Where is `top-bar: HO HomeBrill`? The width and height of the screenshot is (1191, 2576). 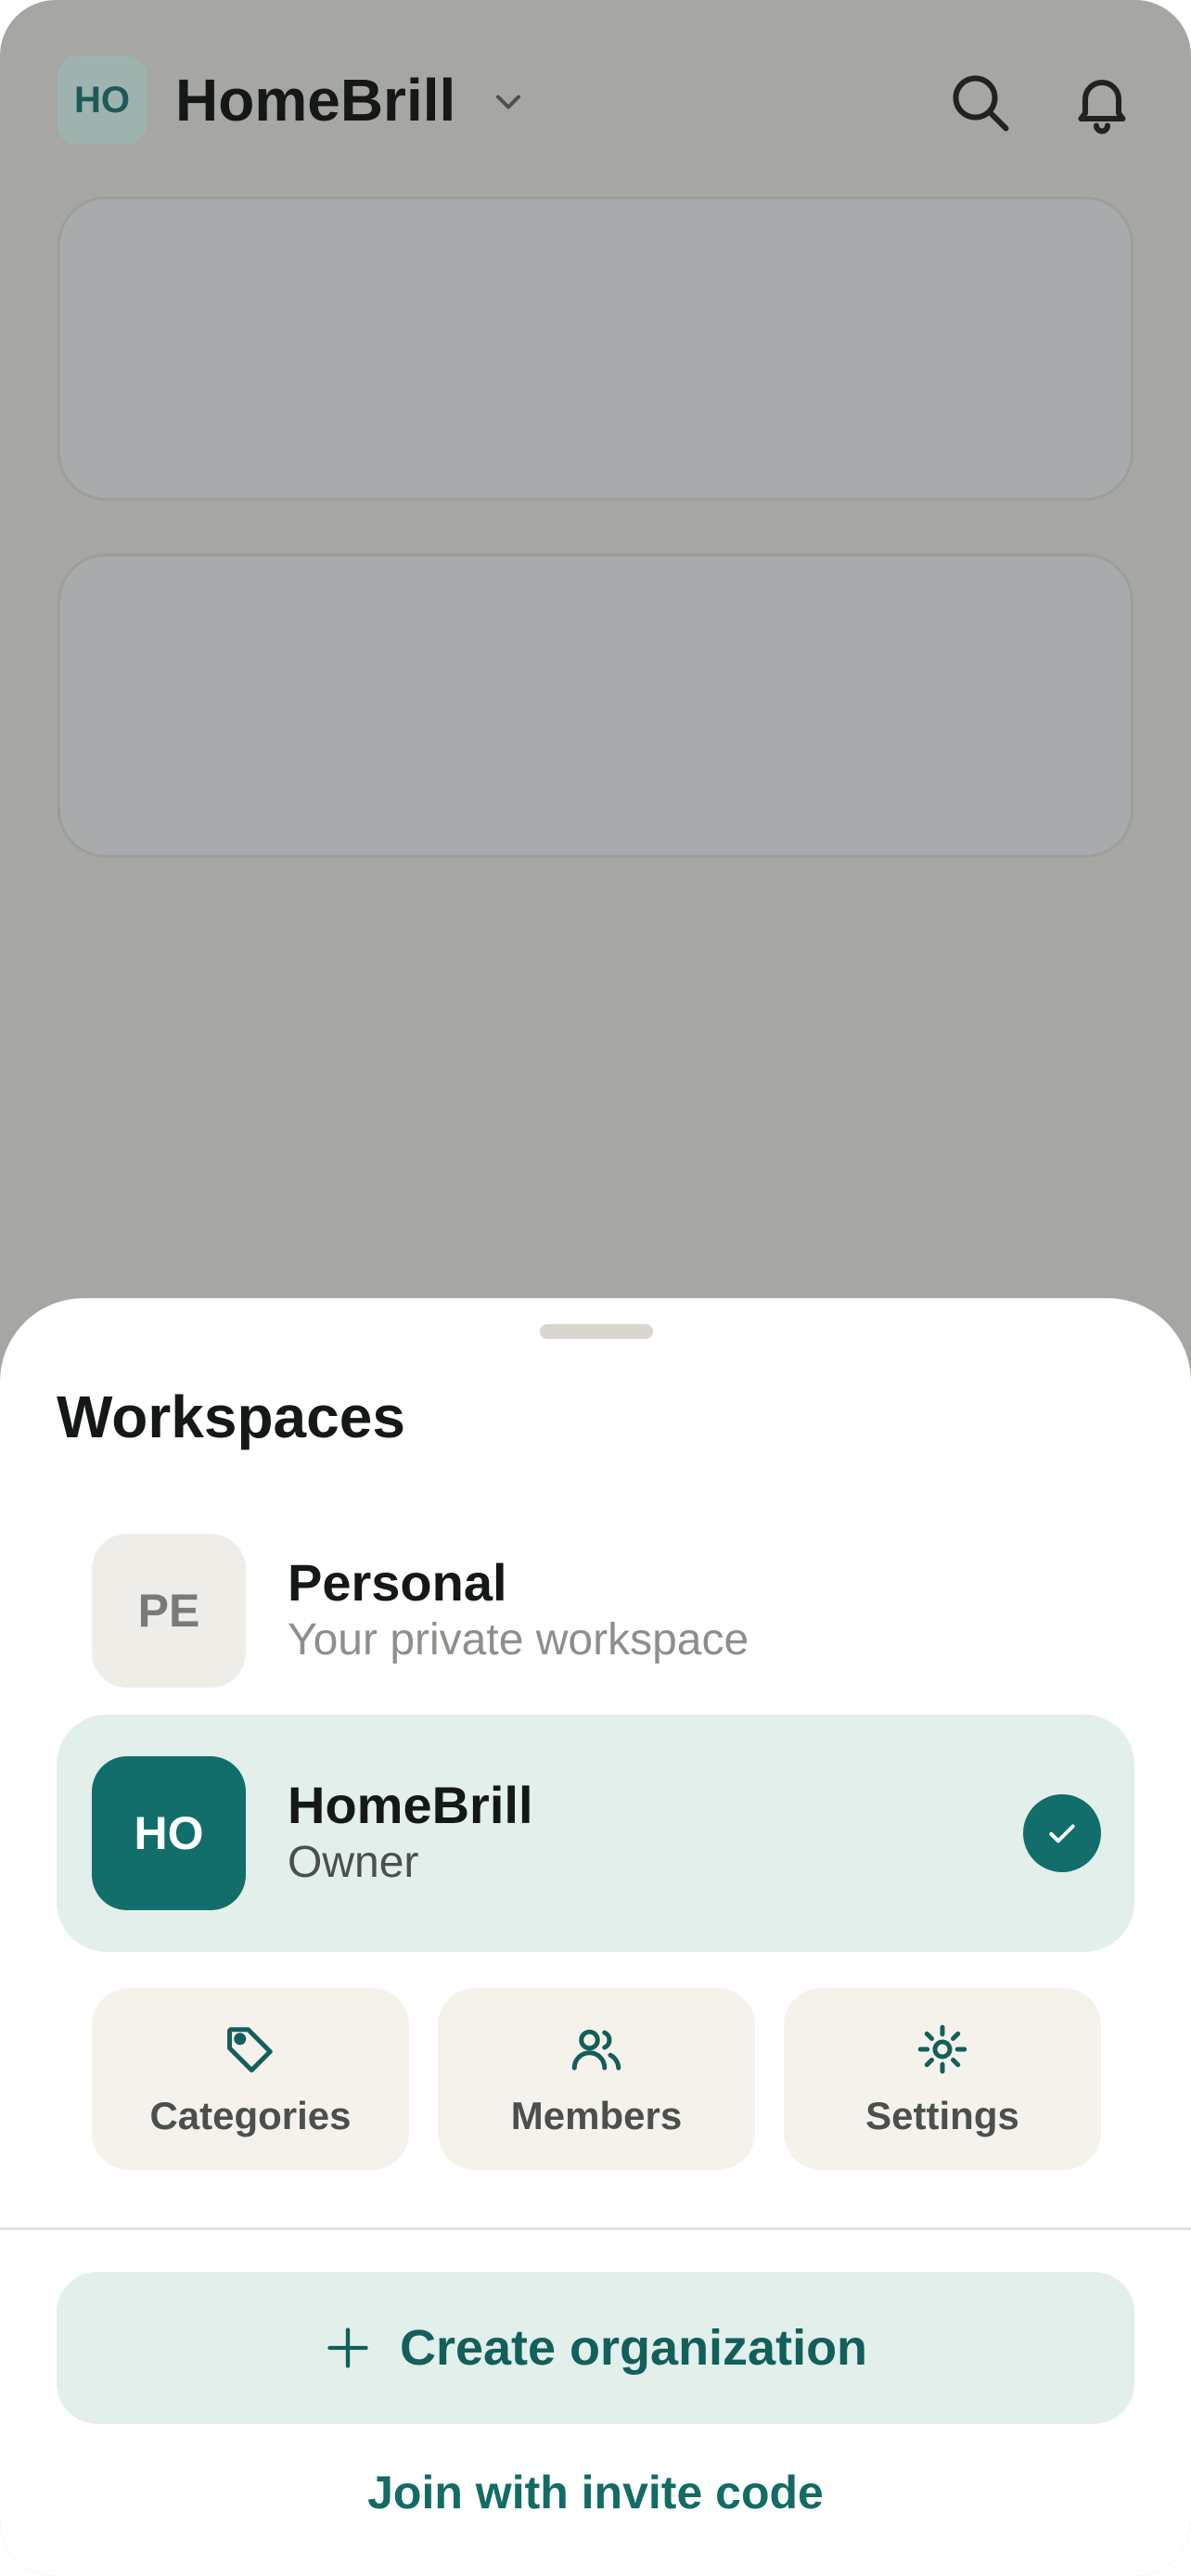 top-bar: HO HomeBrill is located at coordinates (595, 97).